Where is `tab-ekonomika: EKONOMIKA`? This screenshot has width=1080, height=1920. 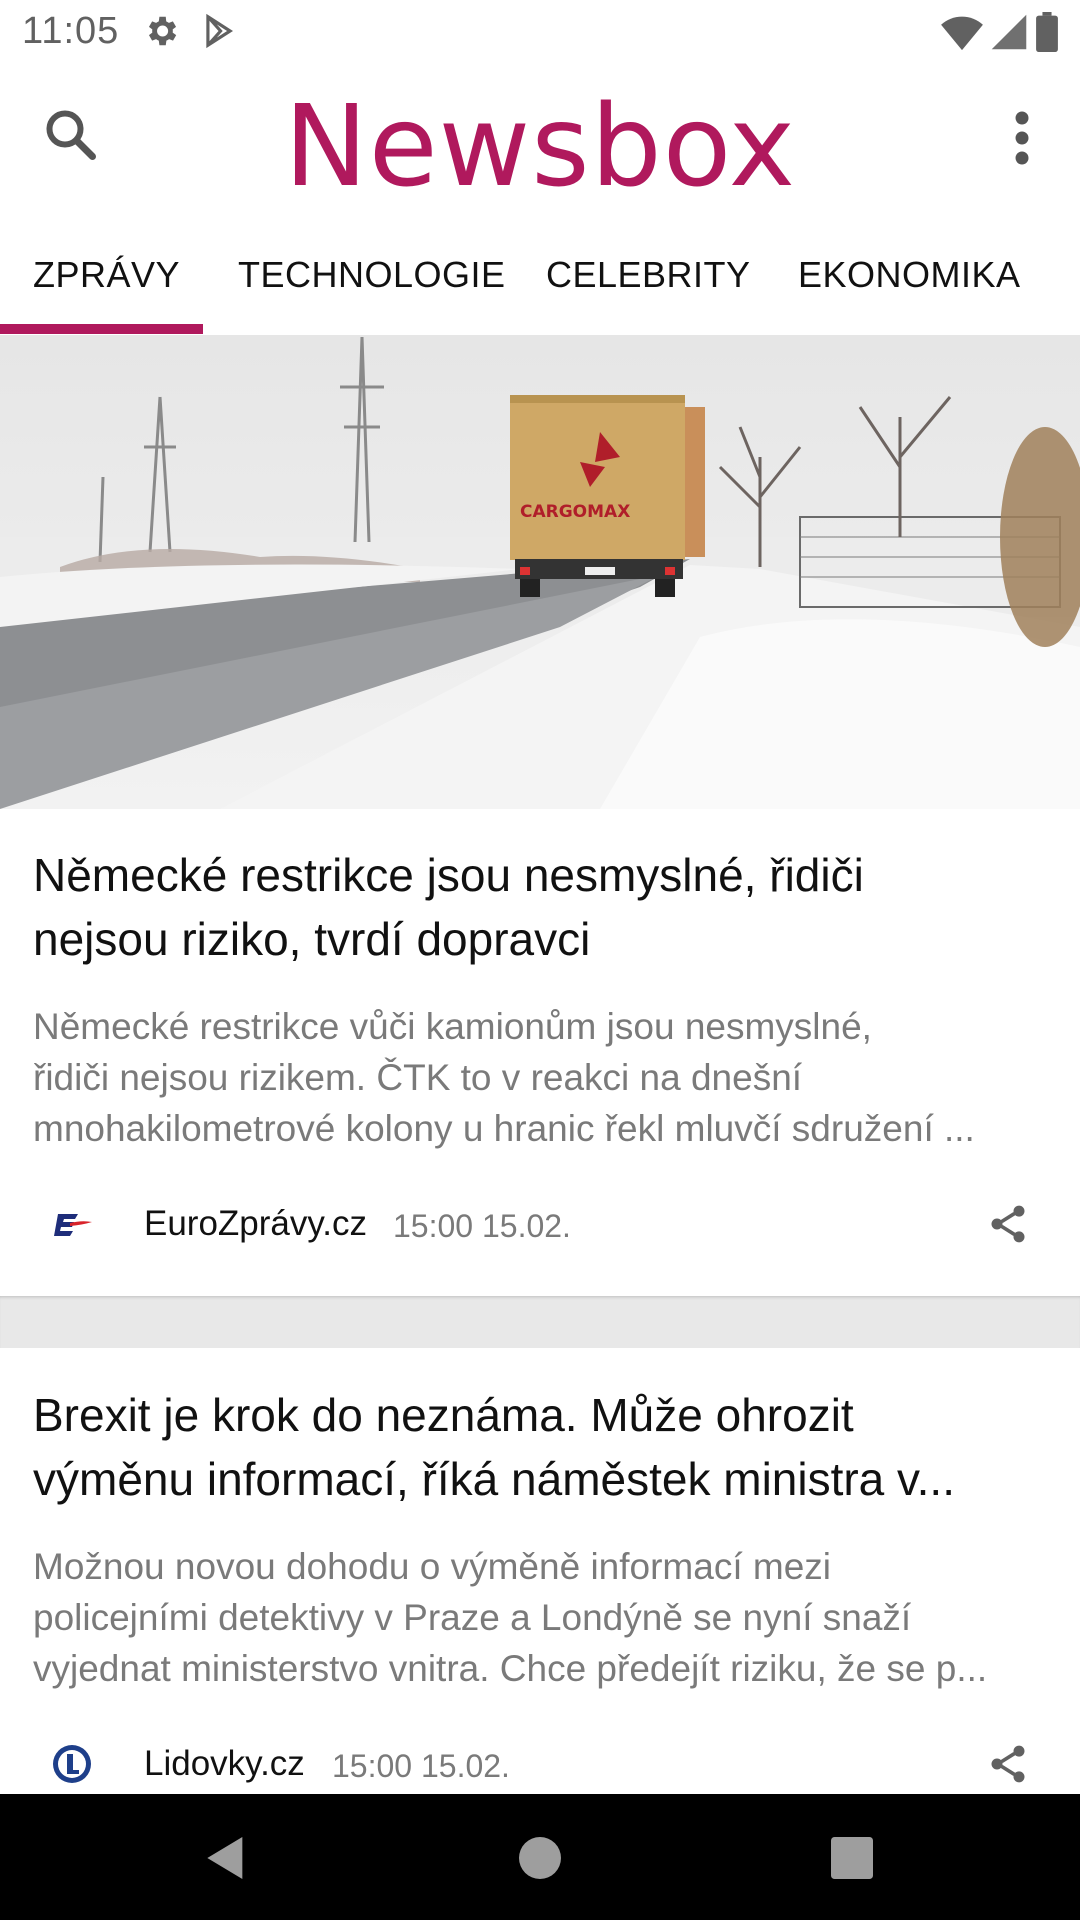
tab-ekonomika: EKONOMIKA is located at coordinates (909, 275).